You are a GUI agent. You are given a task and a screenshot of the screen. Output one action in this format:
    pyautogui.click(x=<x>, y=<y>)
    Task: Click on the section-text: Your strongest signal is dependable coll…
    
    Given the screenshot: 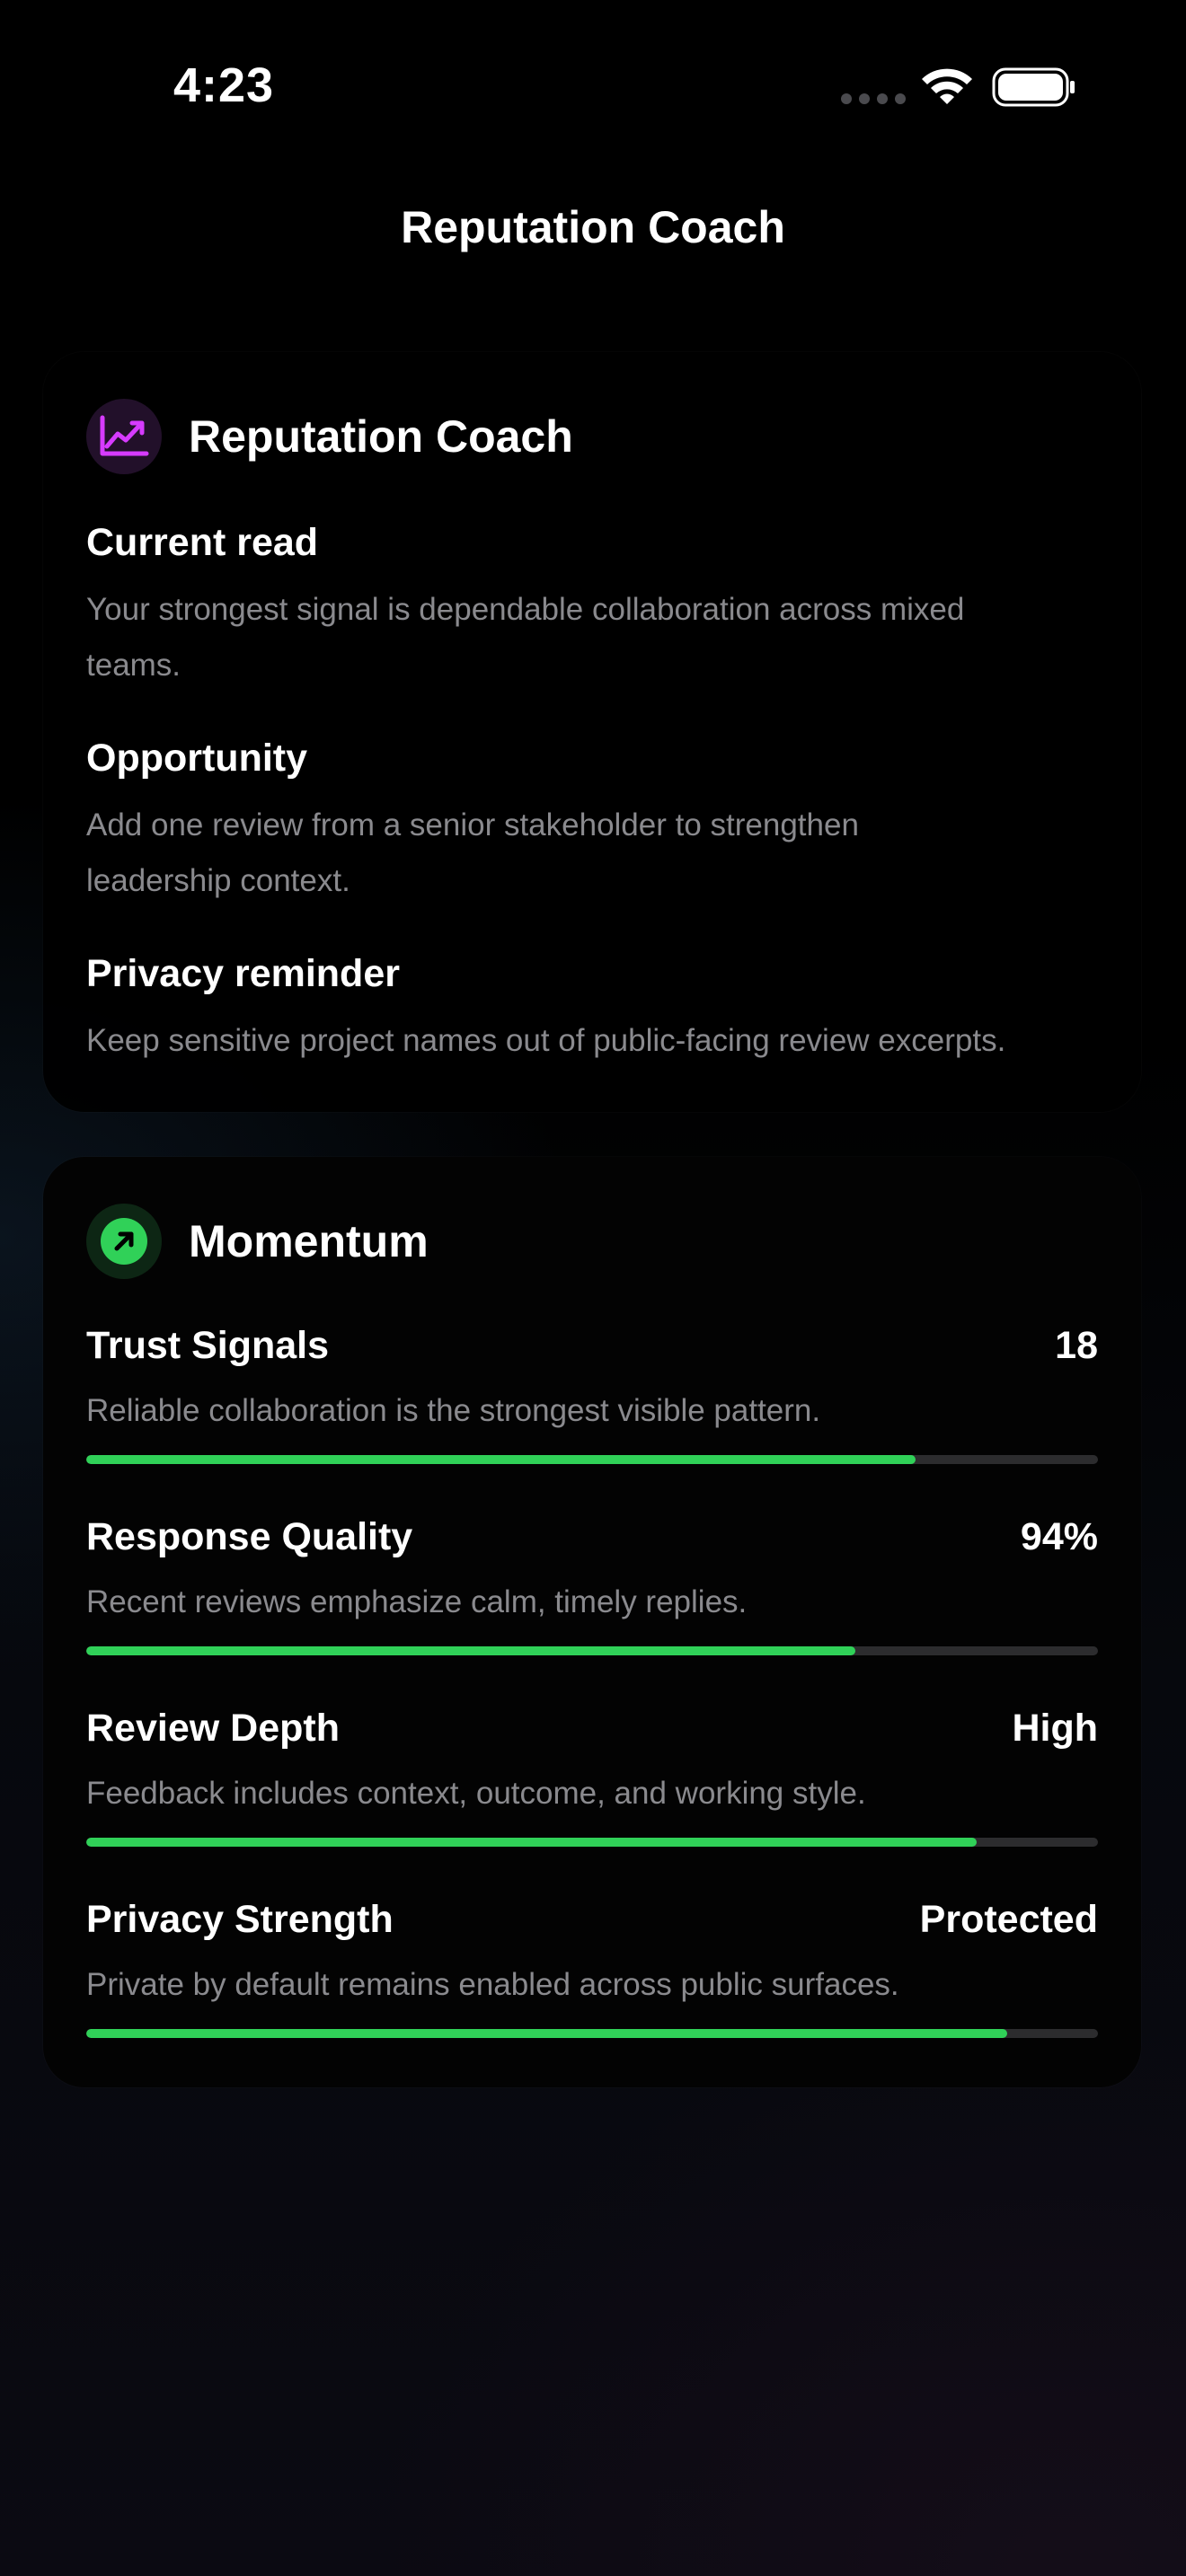 What is the action you would take?
    pyautogui.click(x=525, y=637)
    